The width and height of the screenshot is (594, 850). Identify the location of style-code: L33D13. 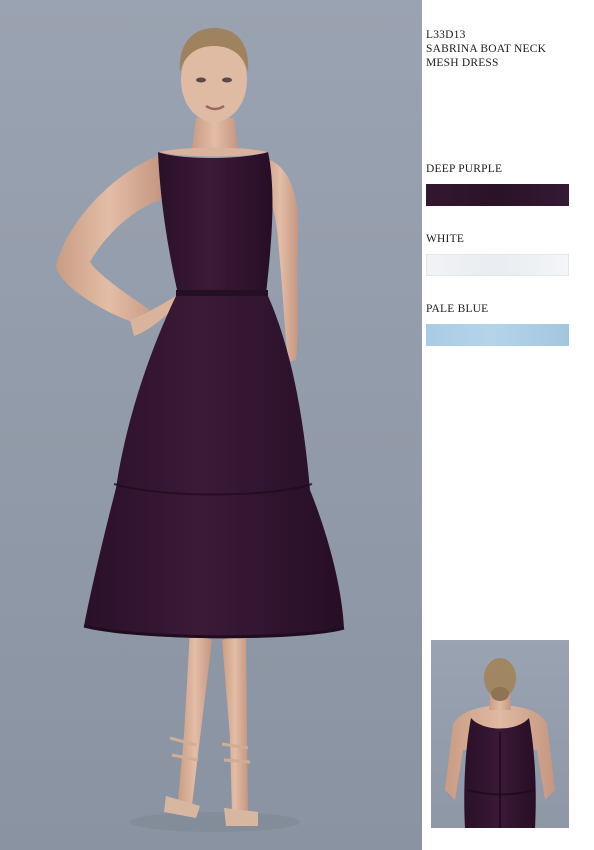
(446, 35).